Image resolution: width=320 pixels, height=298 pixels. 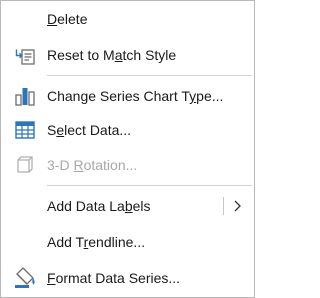 I want to click on rotation-3d-icon, so click(x=25, y=165).